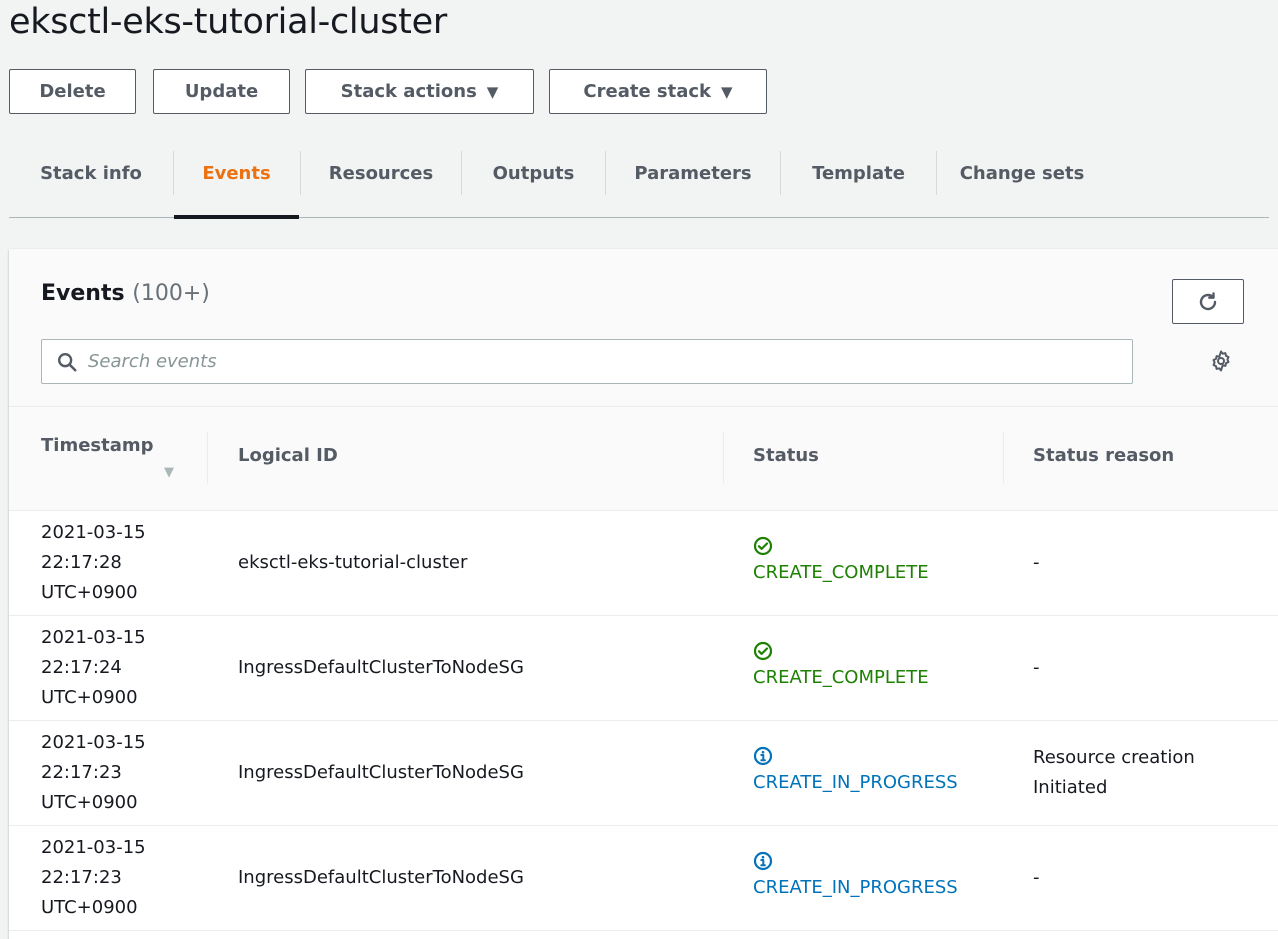  Describe the element at coordinates (408, 91) in the screenshot. I see `stack-actions-label: Stack actions` at that location.